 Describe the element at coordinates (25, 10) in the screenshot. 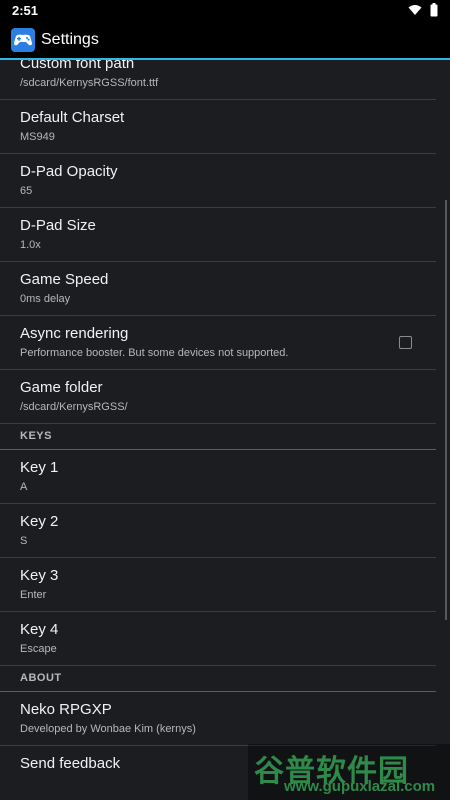

I see `status-time: 2:51` at that location.